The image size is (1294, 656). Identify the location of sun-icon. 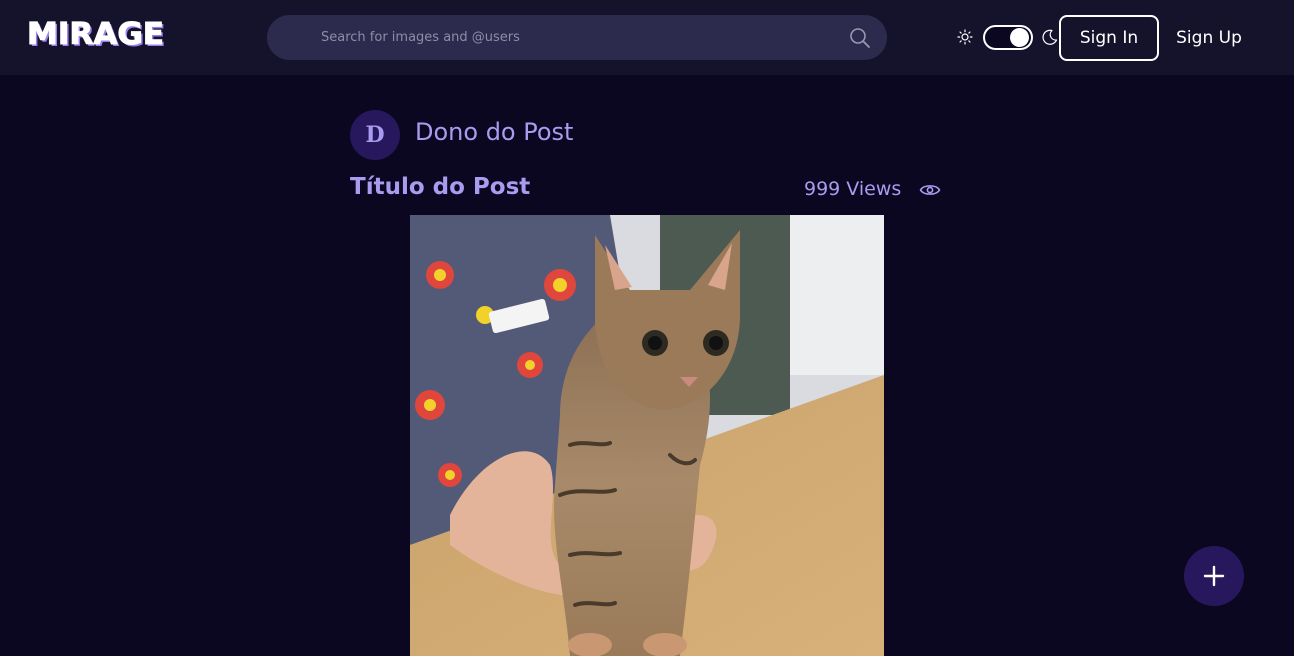
(965, 37).